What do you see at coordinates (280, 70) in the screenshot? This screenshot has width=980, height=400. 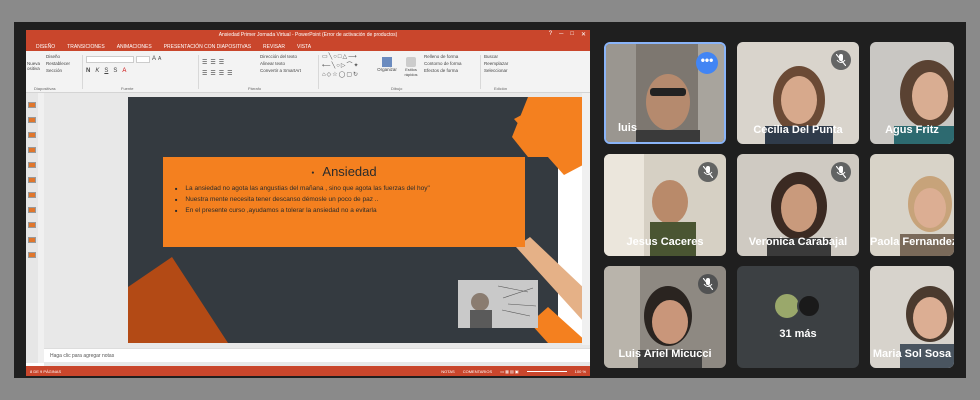 I see `smartart-button: Convertir a SmartArt` at bounding box center [280, 70].